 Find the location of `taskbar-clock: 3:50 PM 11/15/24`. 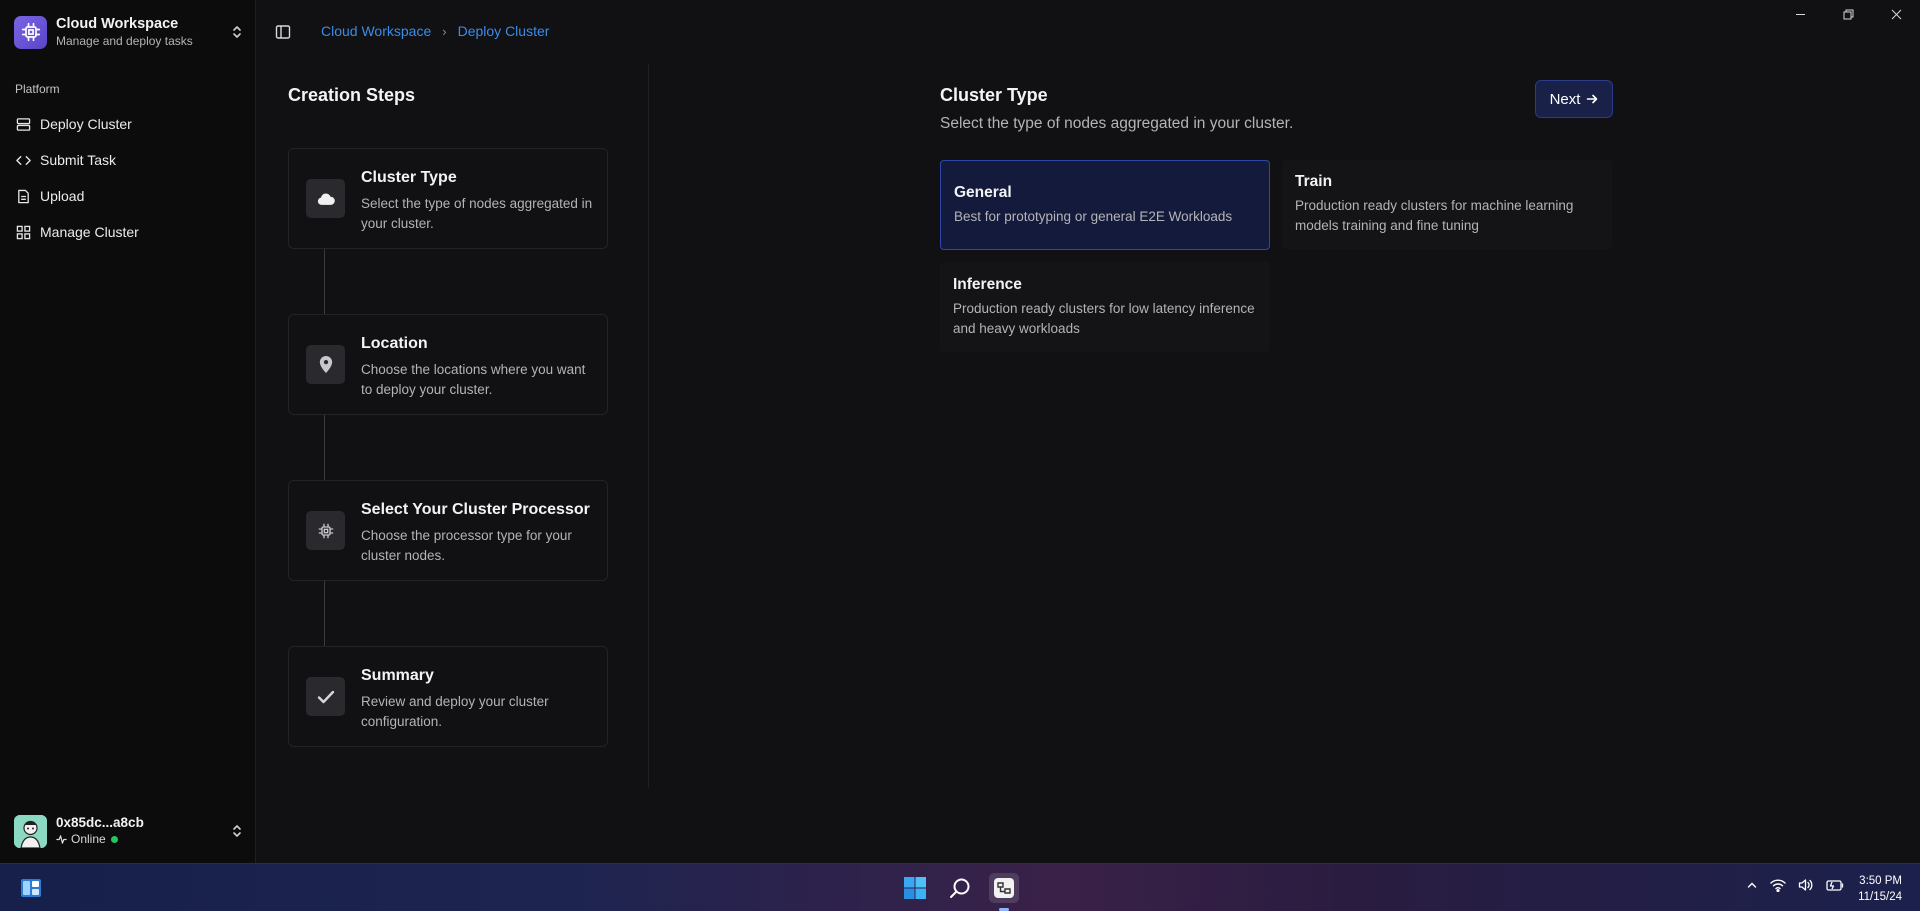

taskbar-clock: 3:50 PM 11/15/24 is located at coordinates (1880, 889).